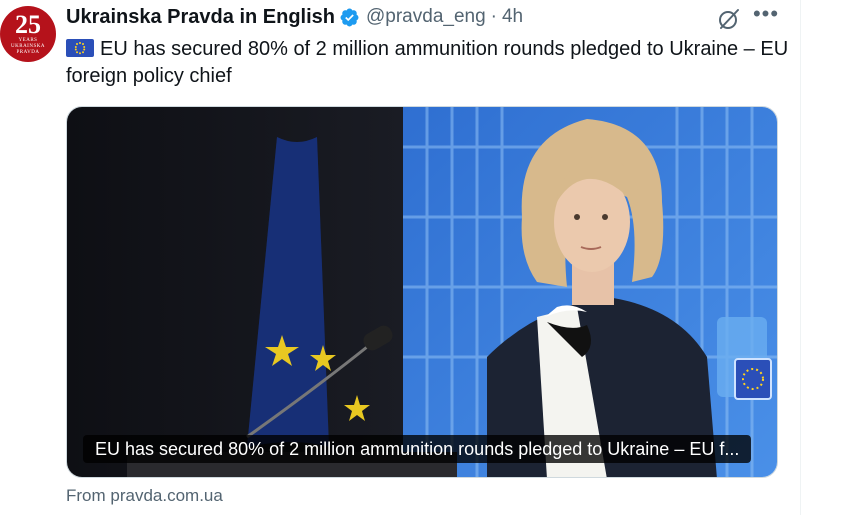 Image resolution: width=845 pixels, height=515 pixels. Describe the element at coordinates (512, 17) in the screenshot. I see `timestamp: 4h` at that location.